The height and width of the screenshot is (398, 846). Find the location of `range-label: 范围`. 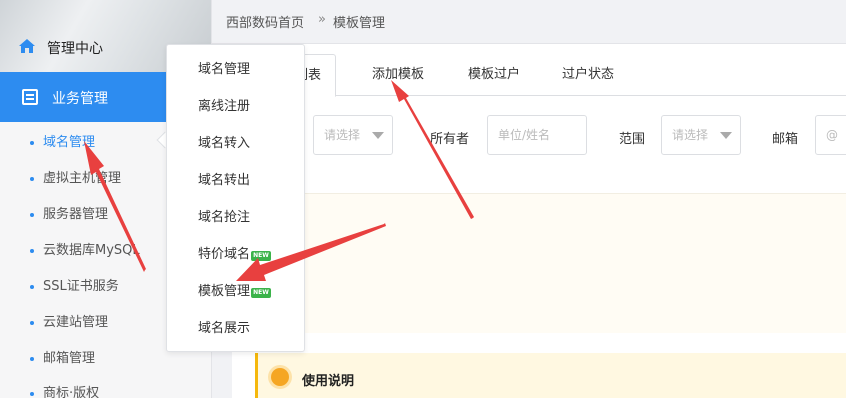

range-label: 范围 is located at coordinates (632, 139).